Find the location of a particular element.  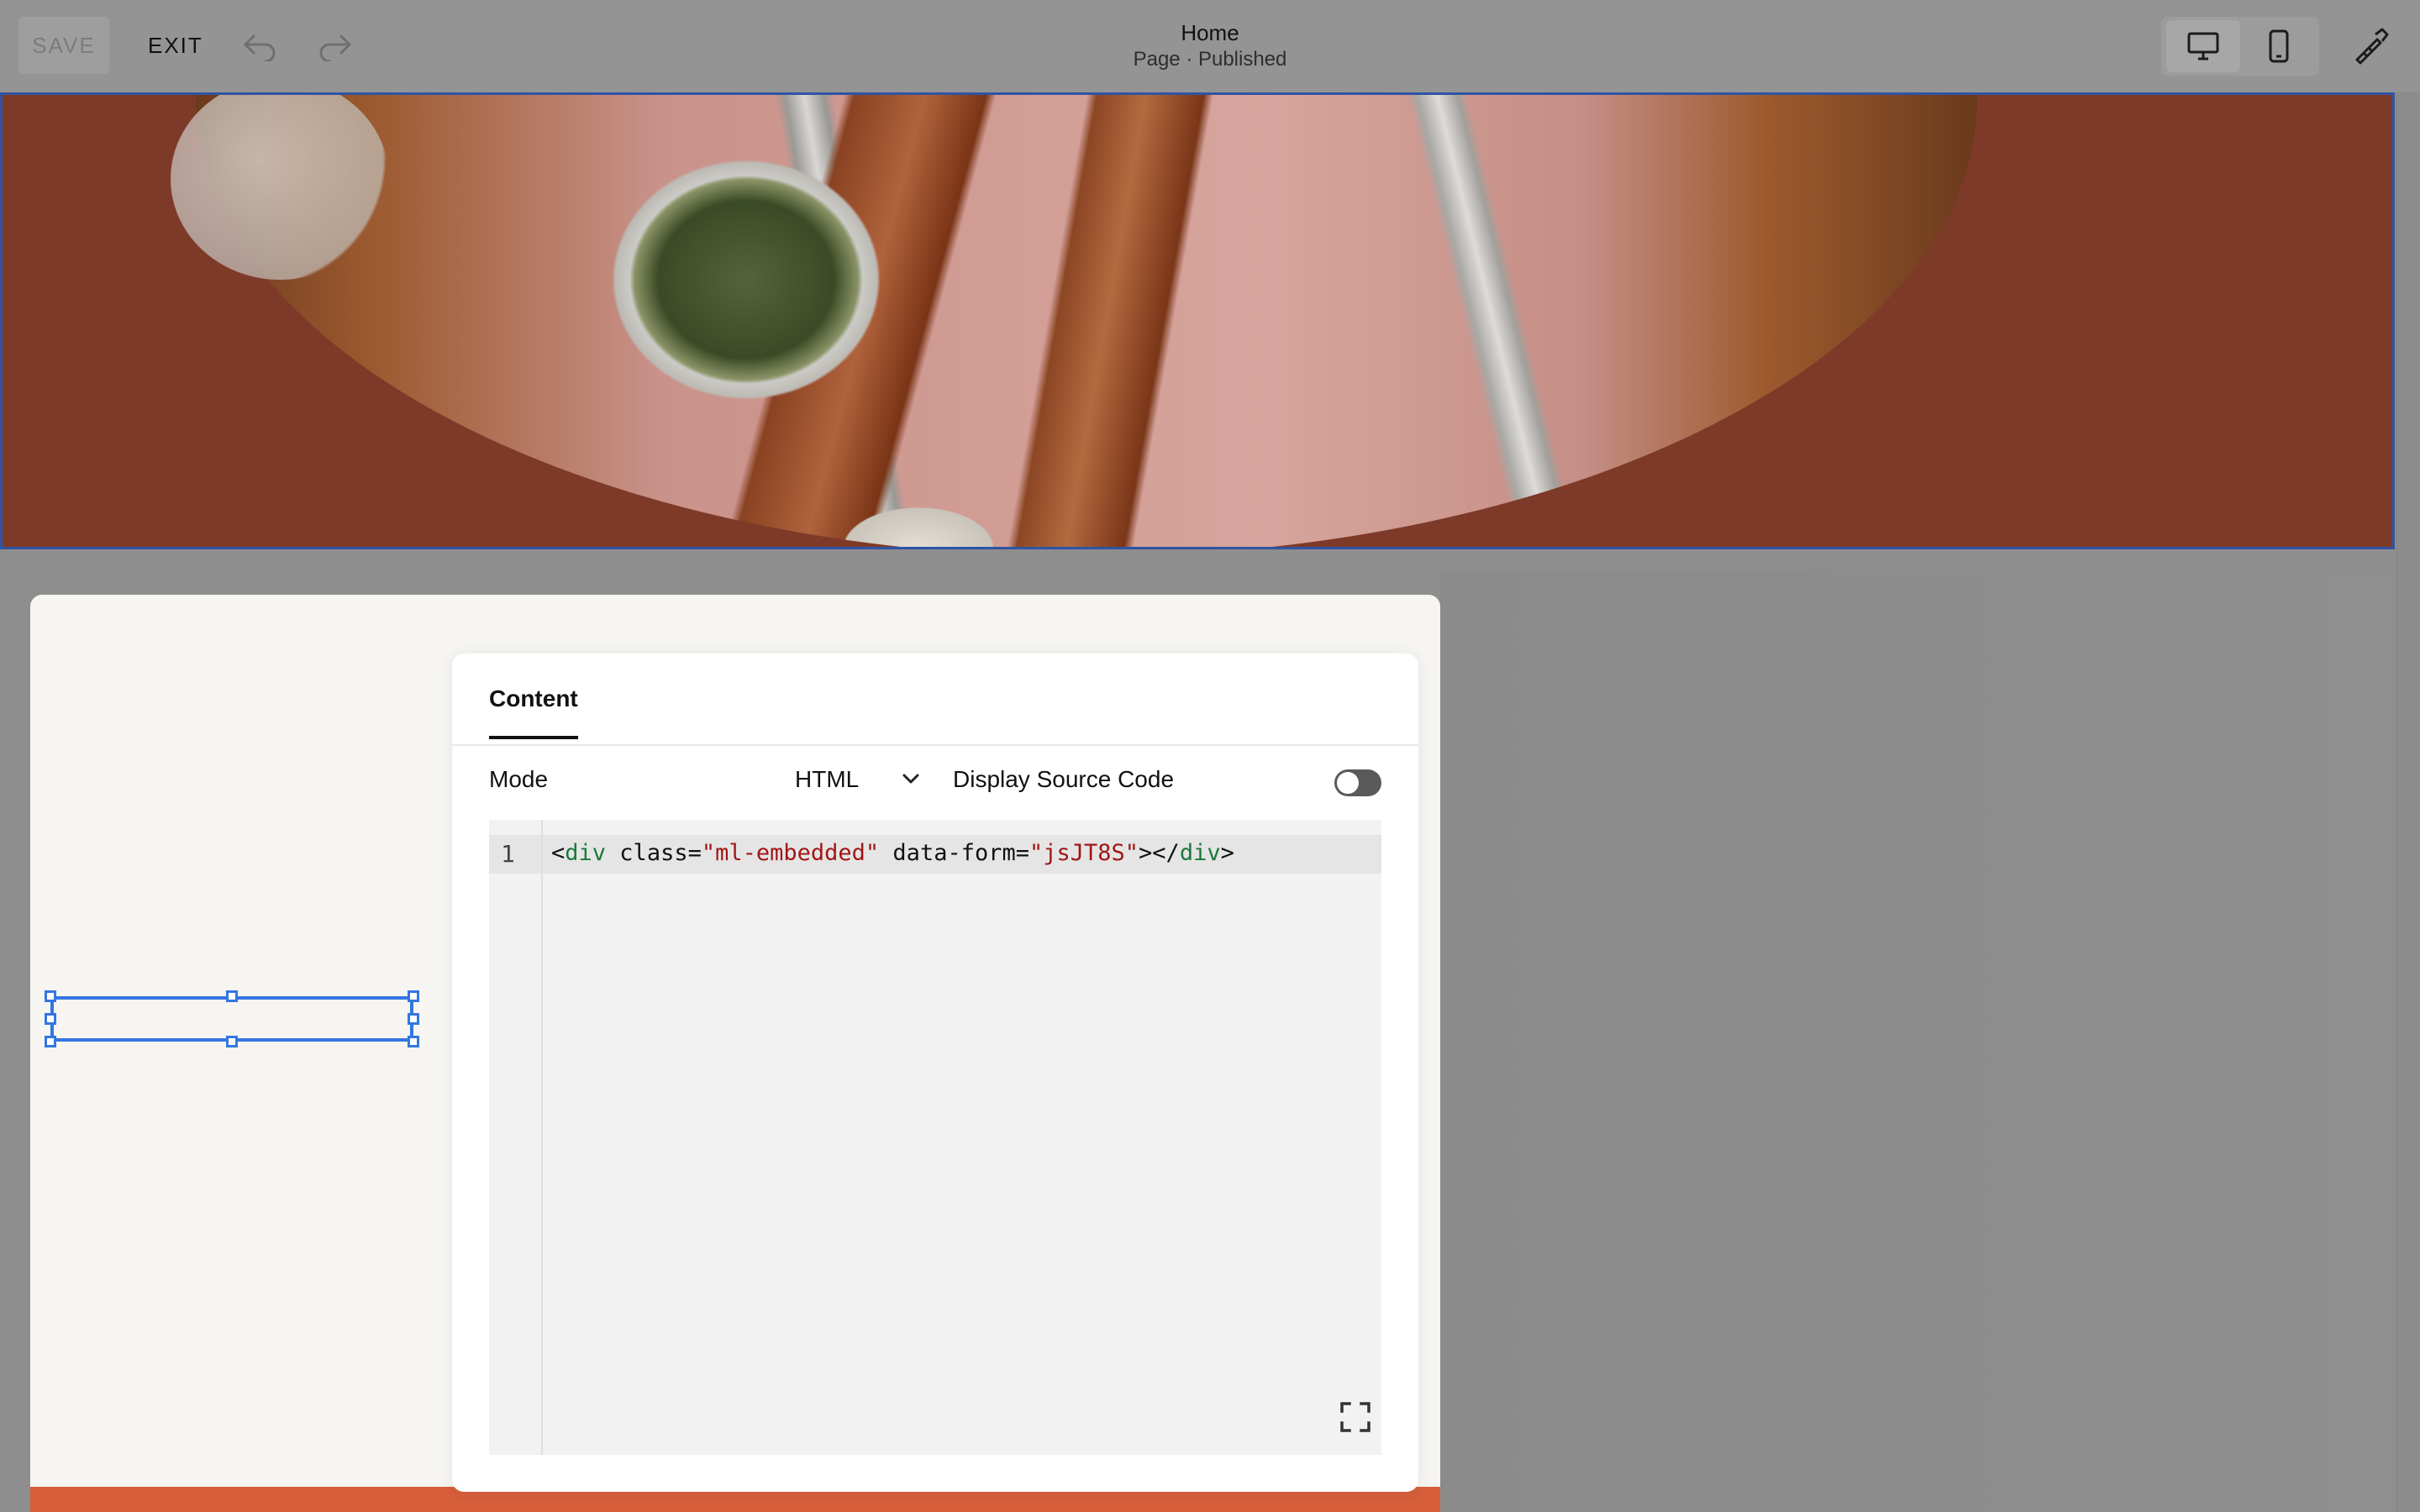

redo-icon is located at coordinates (334, 46).